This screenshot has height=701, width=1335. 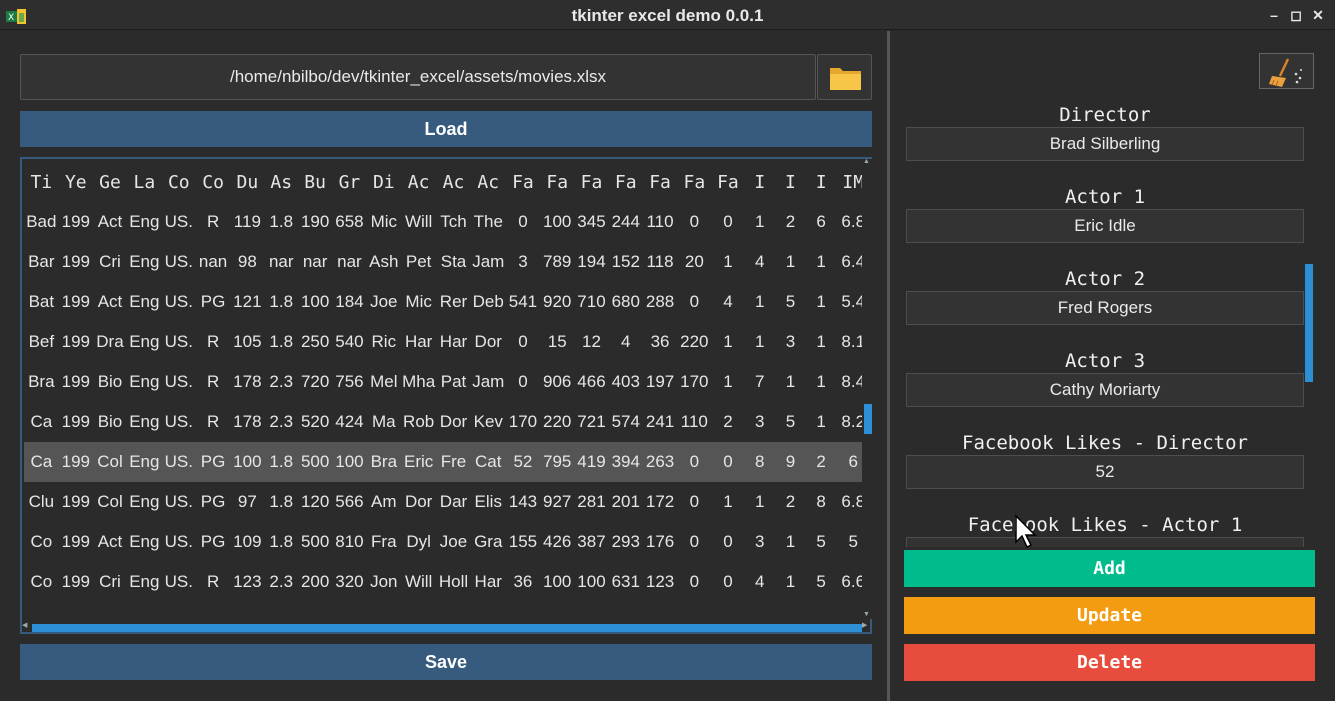 What do you see at coordinates (557, 462) in the screenshot?
I see `table-cell: 795` at bounding box center [557, 462].